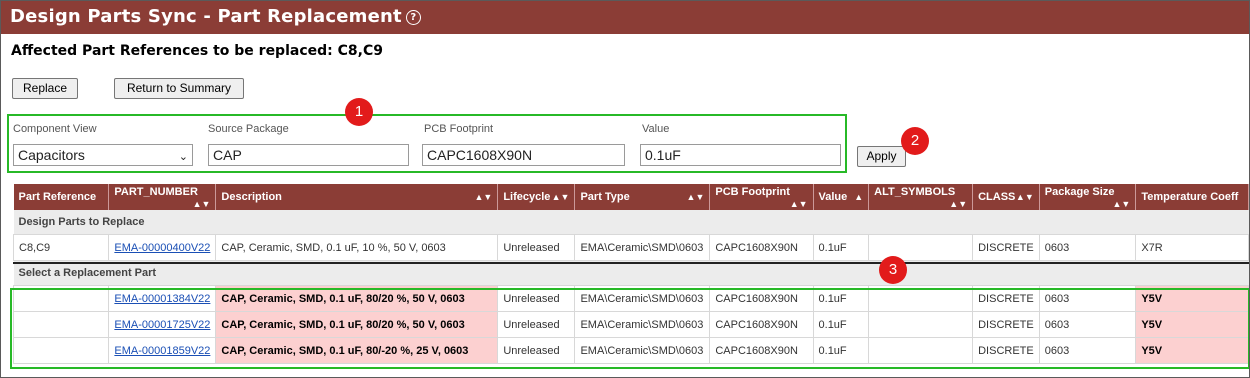 This screenshot has width=1250, height=378. What do you see at coordinates (1088, 197) in the screenshot?
I see `column-header: Package Size ▲▼` at bounding box center [1088, 197].